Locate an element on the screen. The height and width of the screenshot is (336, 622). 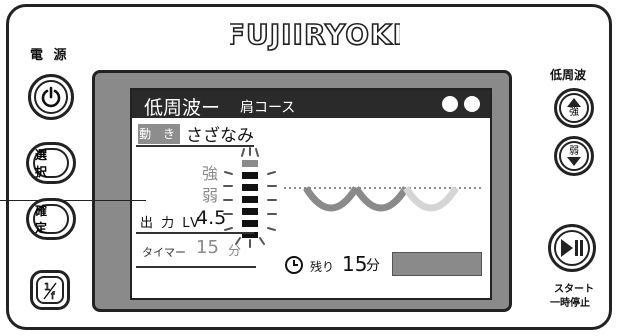
fraction-1f-icon: 1 f is located at coordinates (50, 292).